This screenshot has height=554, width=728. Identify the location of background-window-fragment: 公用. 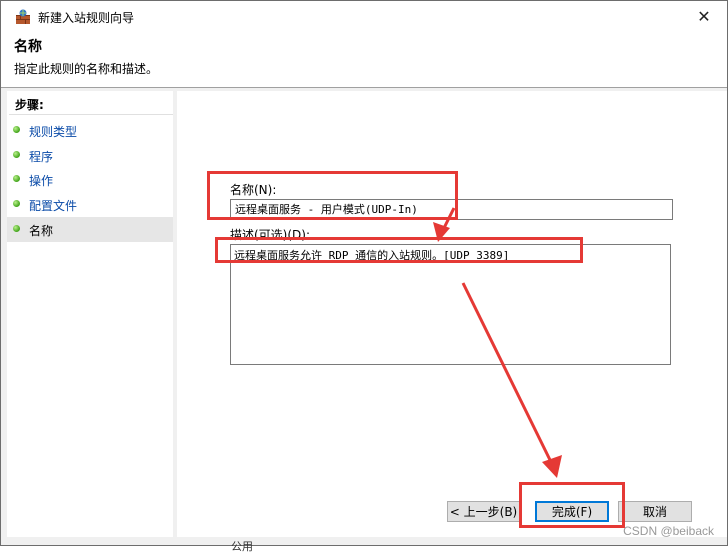
(242, 546).